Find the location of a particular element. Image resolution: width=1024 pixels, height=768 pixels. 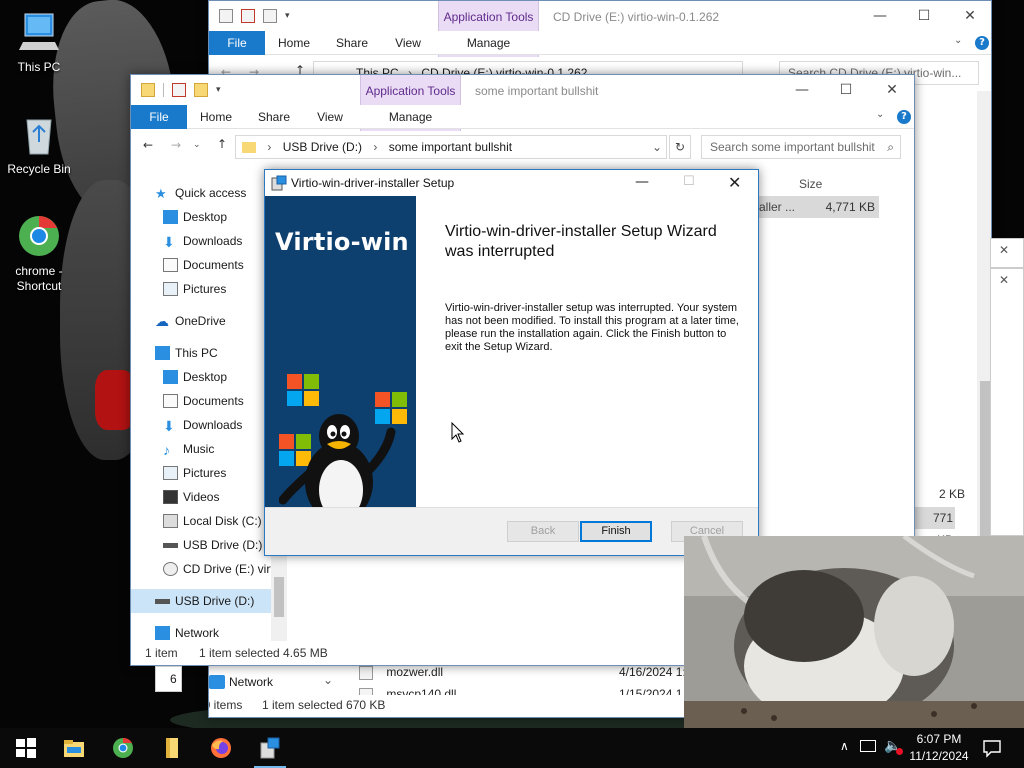

nav-label: Network is located at coordinates (251, 682).